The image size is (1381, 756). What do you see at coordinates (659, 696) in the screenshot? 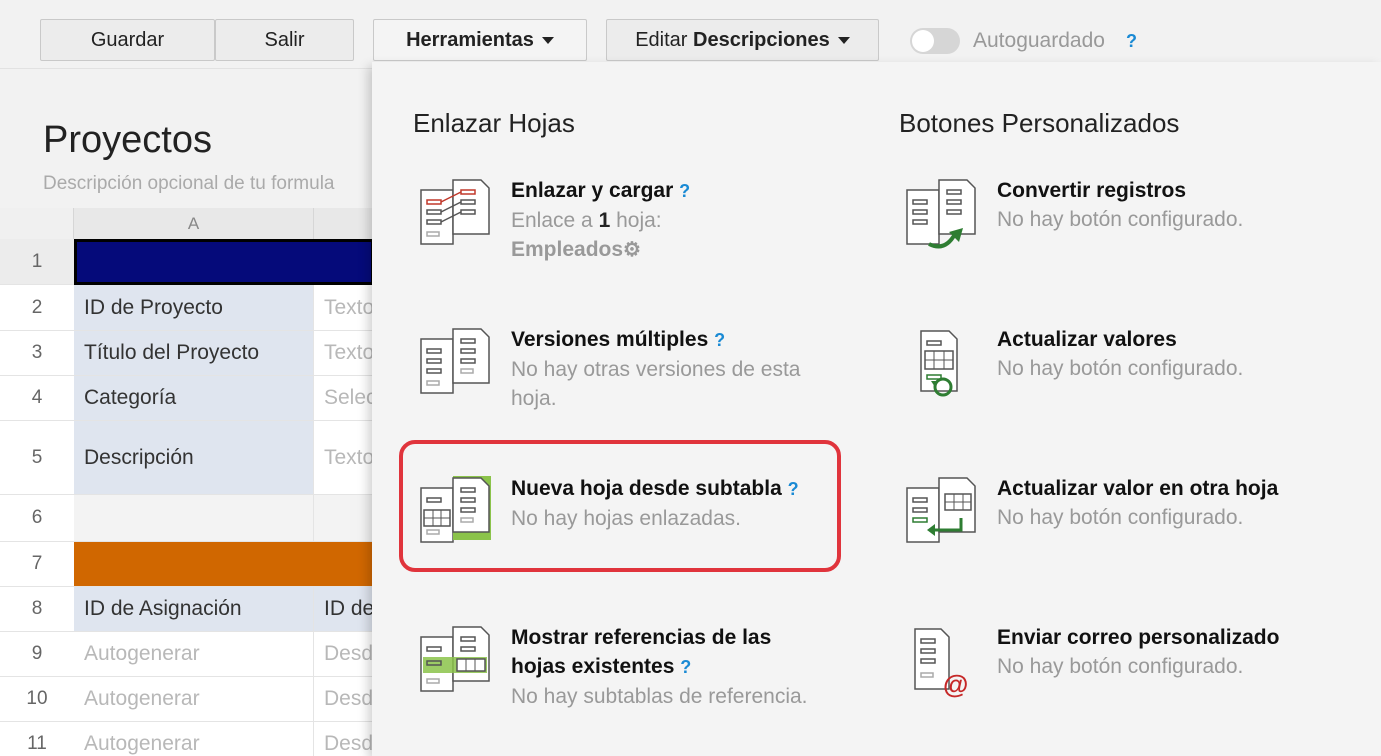
I see `item-subtitle: No hay subtablas de referencia.` at bounding box center [659, 696].